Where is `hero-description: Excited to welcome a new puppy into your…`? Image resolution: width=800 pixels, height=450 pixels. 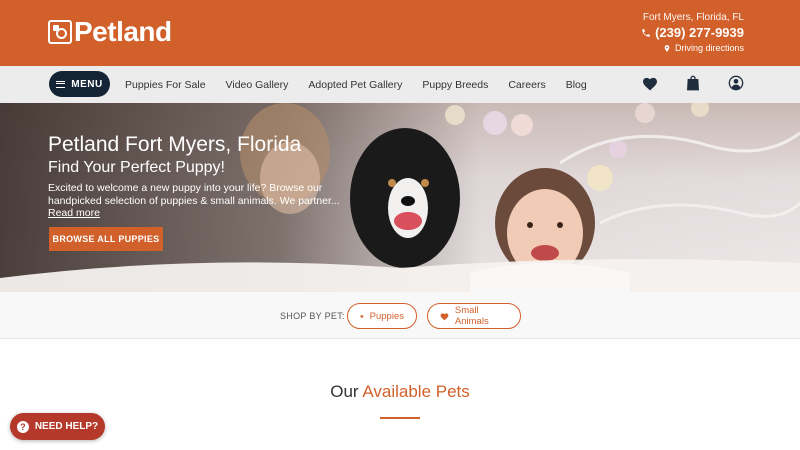
hero-description: Excited to welcome a new puppy into your… is located at coordinates (194, 194).